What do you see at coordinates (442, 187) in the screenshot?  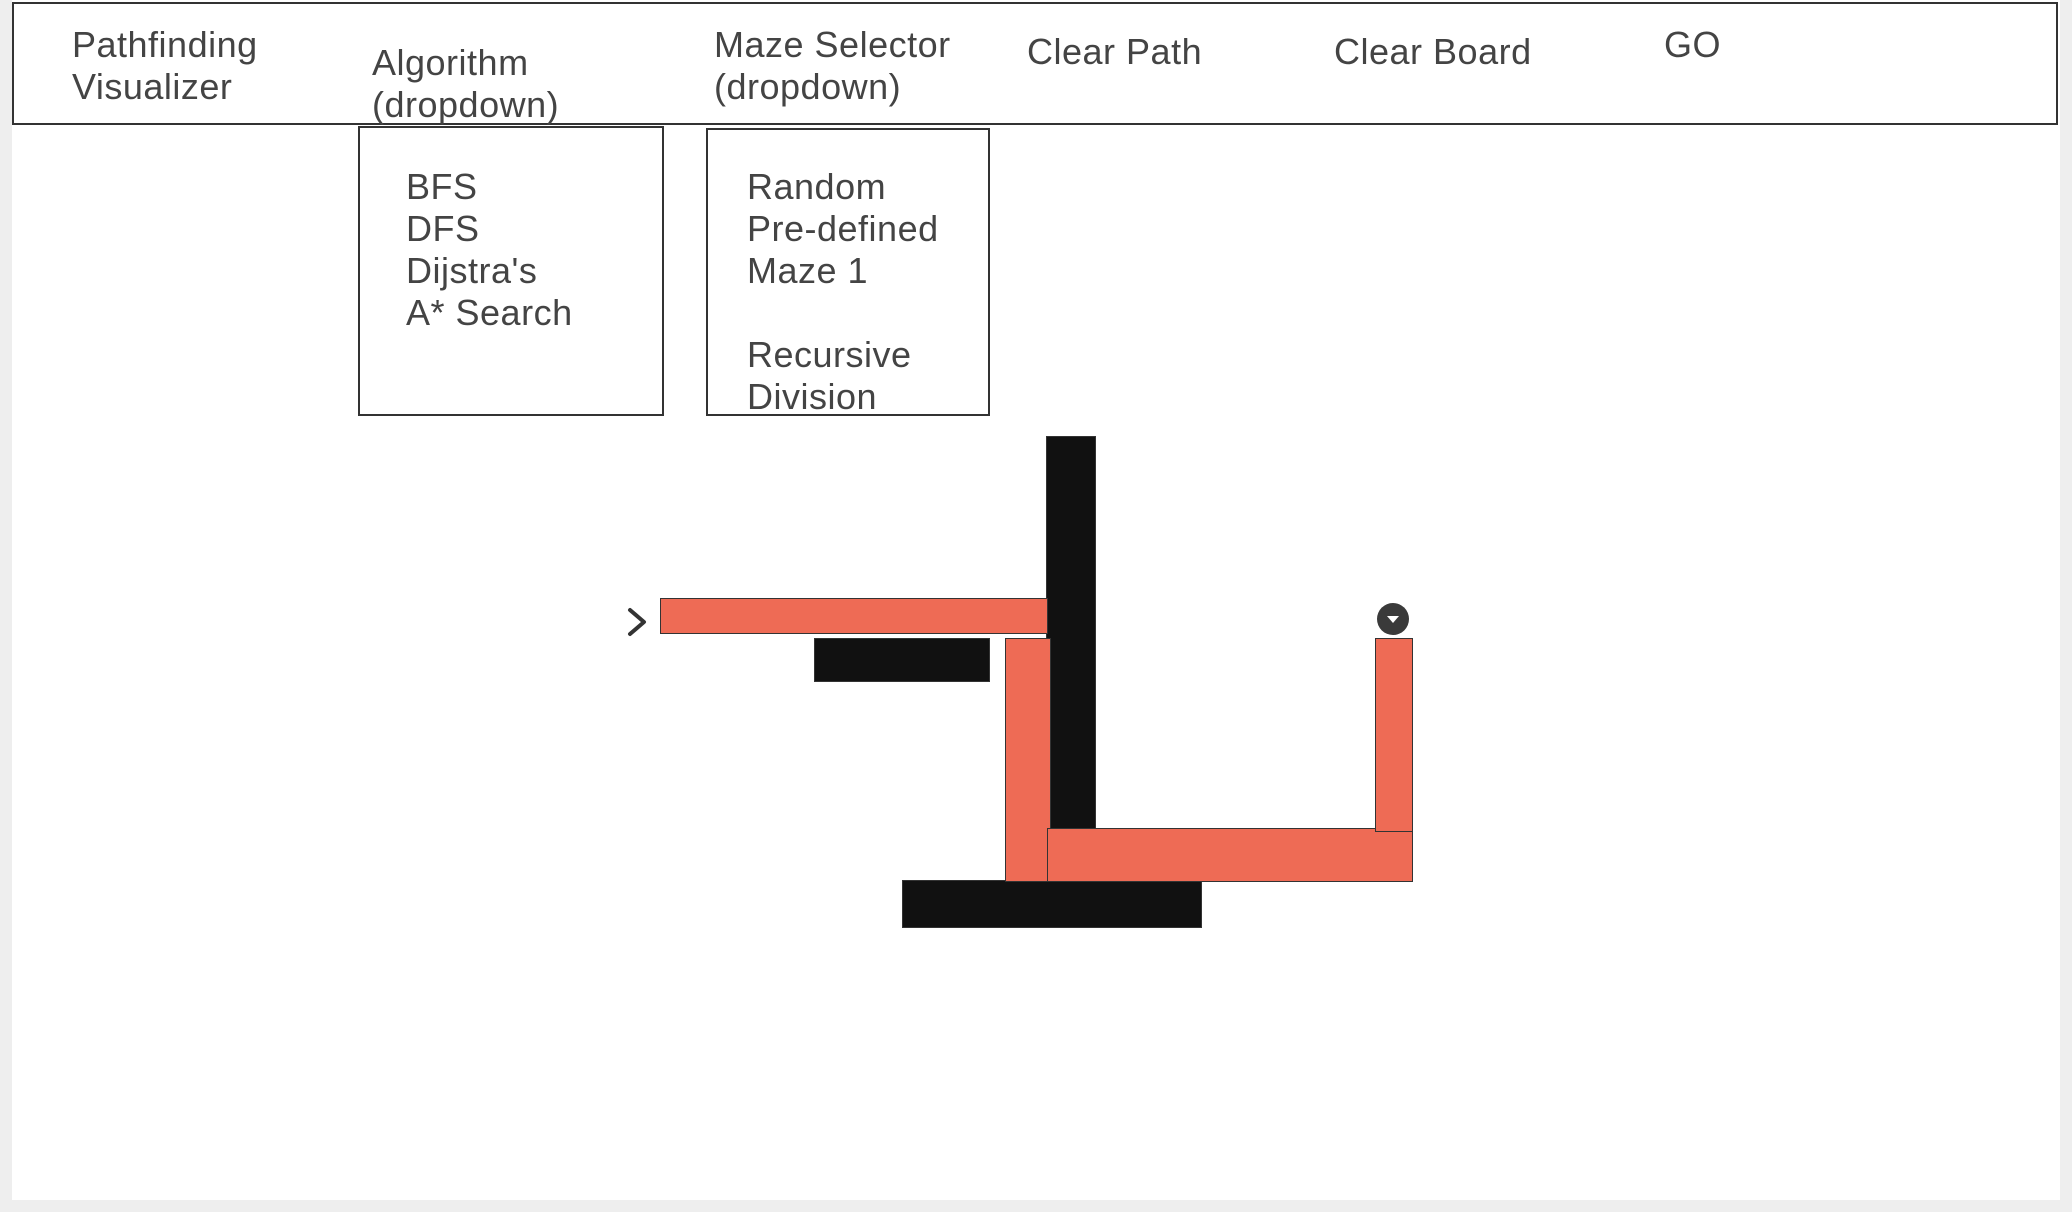 I see `algorithm-option-bfs: BFS` at bounding box center [442, 187].